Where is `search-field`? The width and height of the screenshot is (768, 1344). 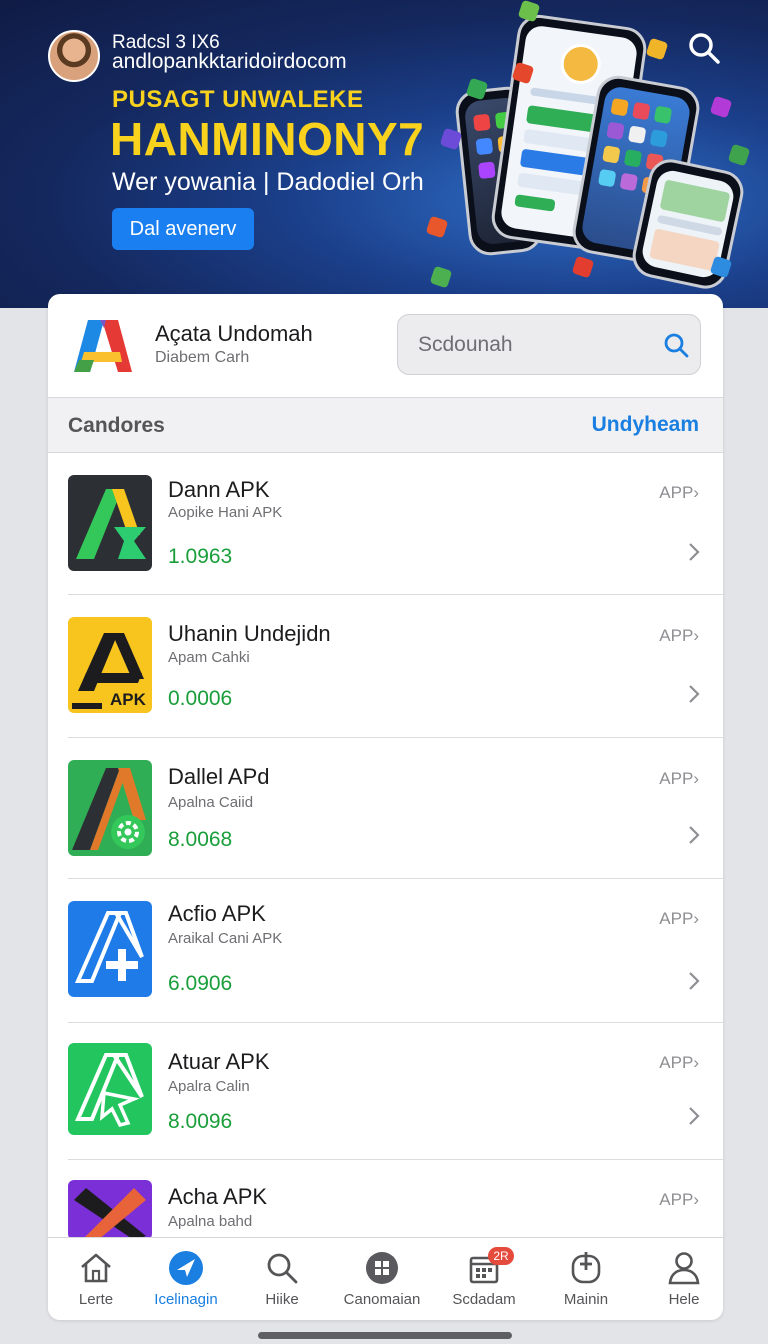
search-field is located at coordinates (549, 344).